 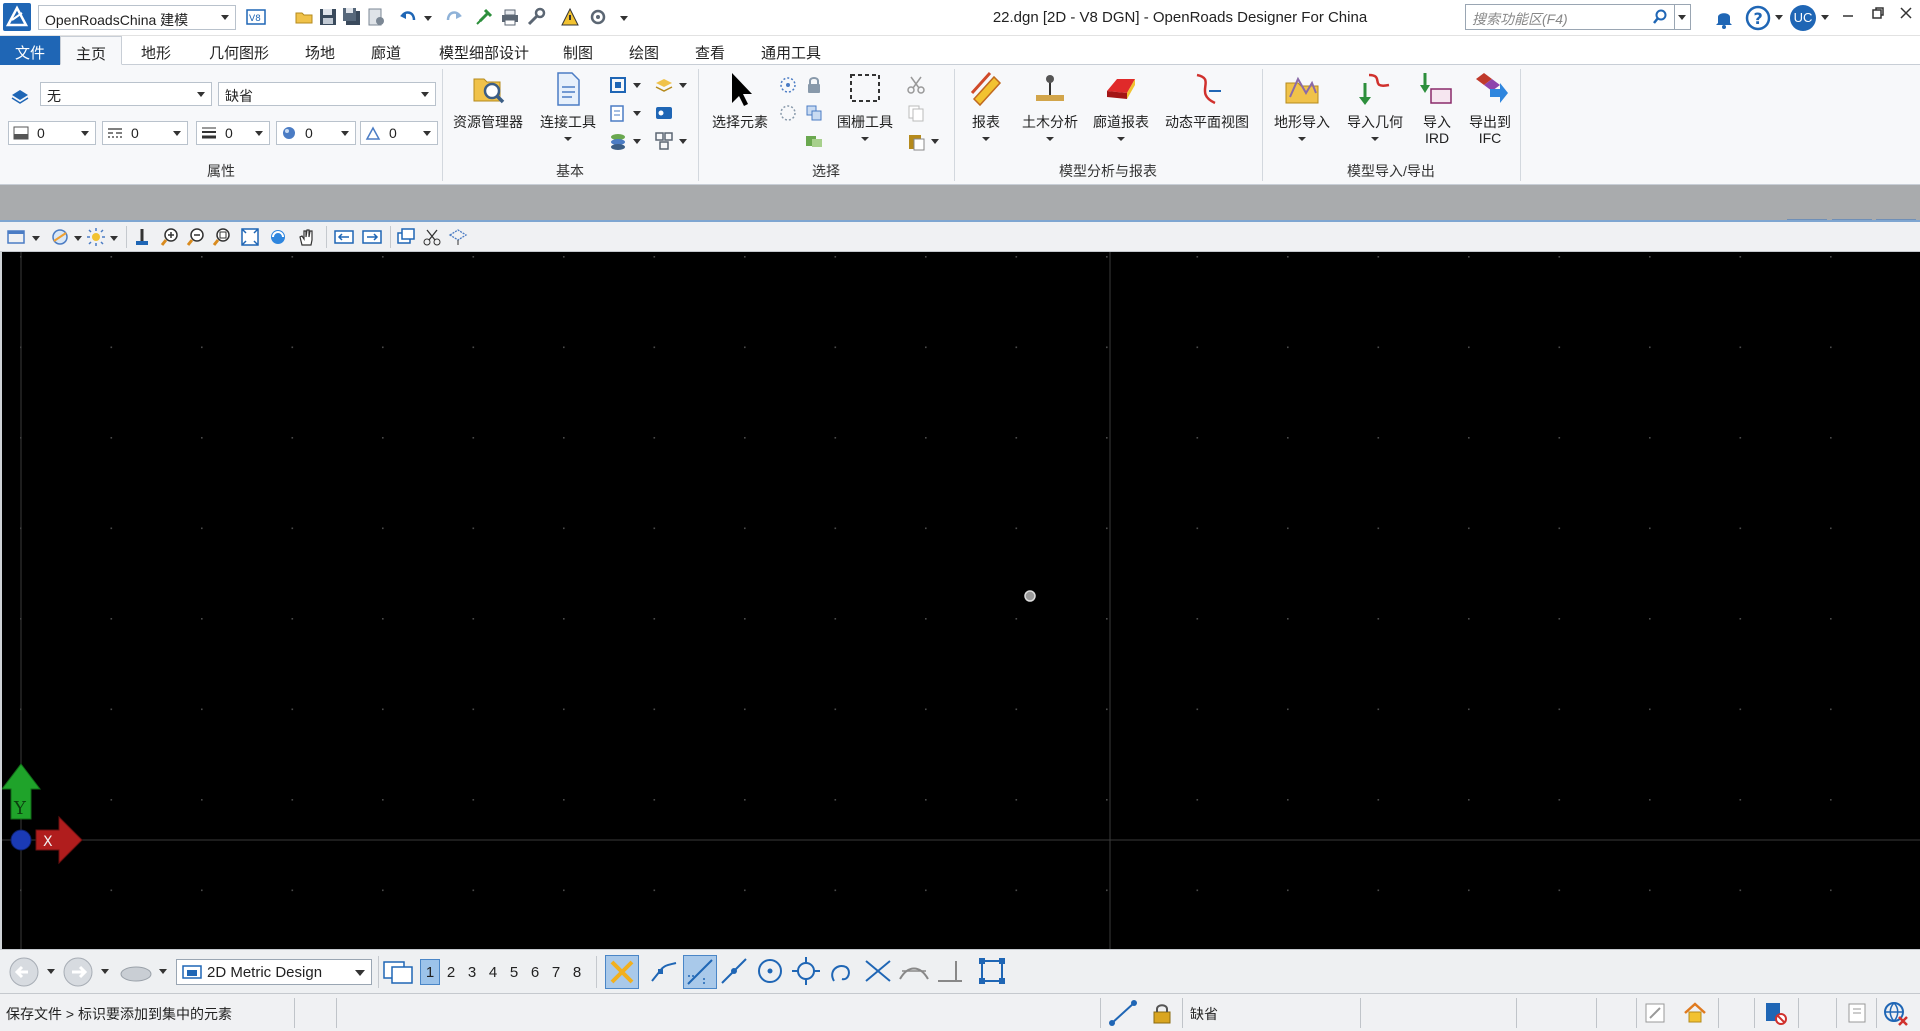 What do you see at coordinates (807, 972) in the screenshot?
I see `snap-origin-button` at bounding box center [807, 972].